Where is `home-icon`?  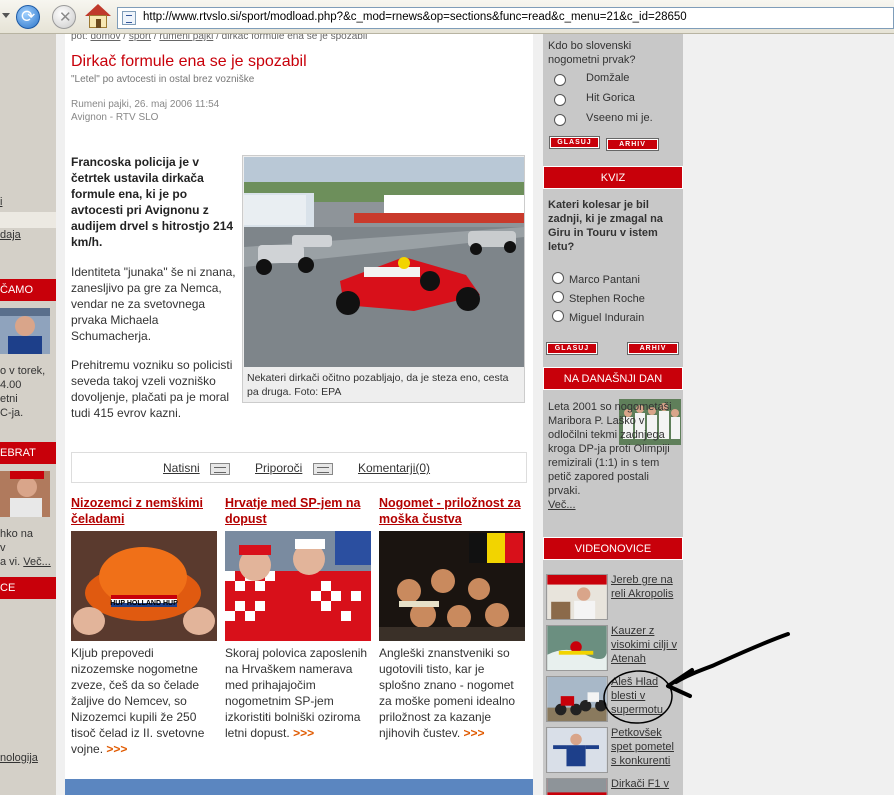
home-icon is located at coordinates (98, 17).